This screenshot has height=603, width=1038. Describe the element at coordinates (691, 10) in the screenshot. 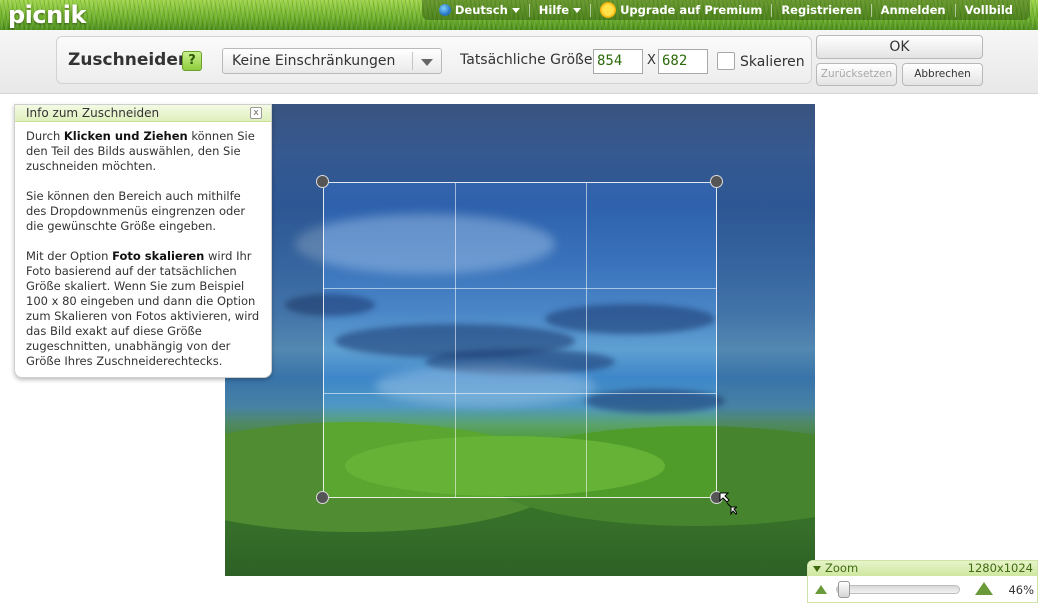

I see `upgrade-label: Upgrade auf Premium` at that location.